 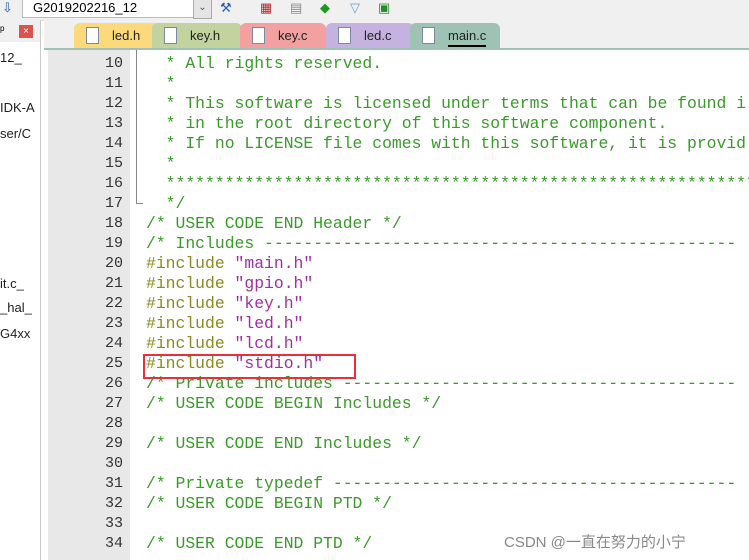 I want to click on code-token: */, so click(x=166, y=203).